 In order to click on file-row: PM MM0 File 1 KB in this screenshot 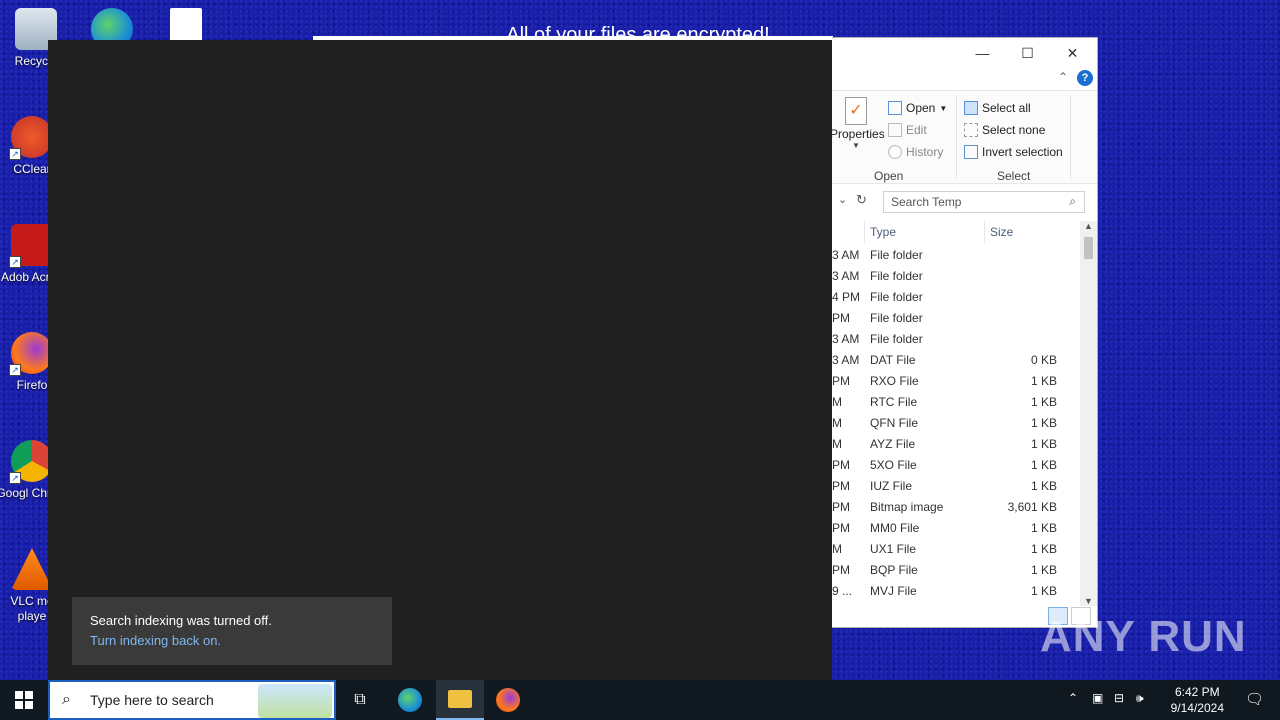, I will do `click(964, 528)`.